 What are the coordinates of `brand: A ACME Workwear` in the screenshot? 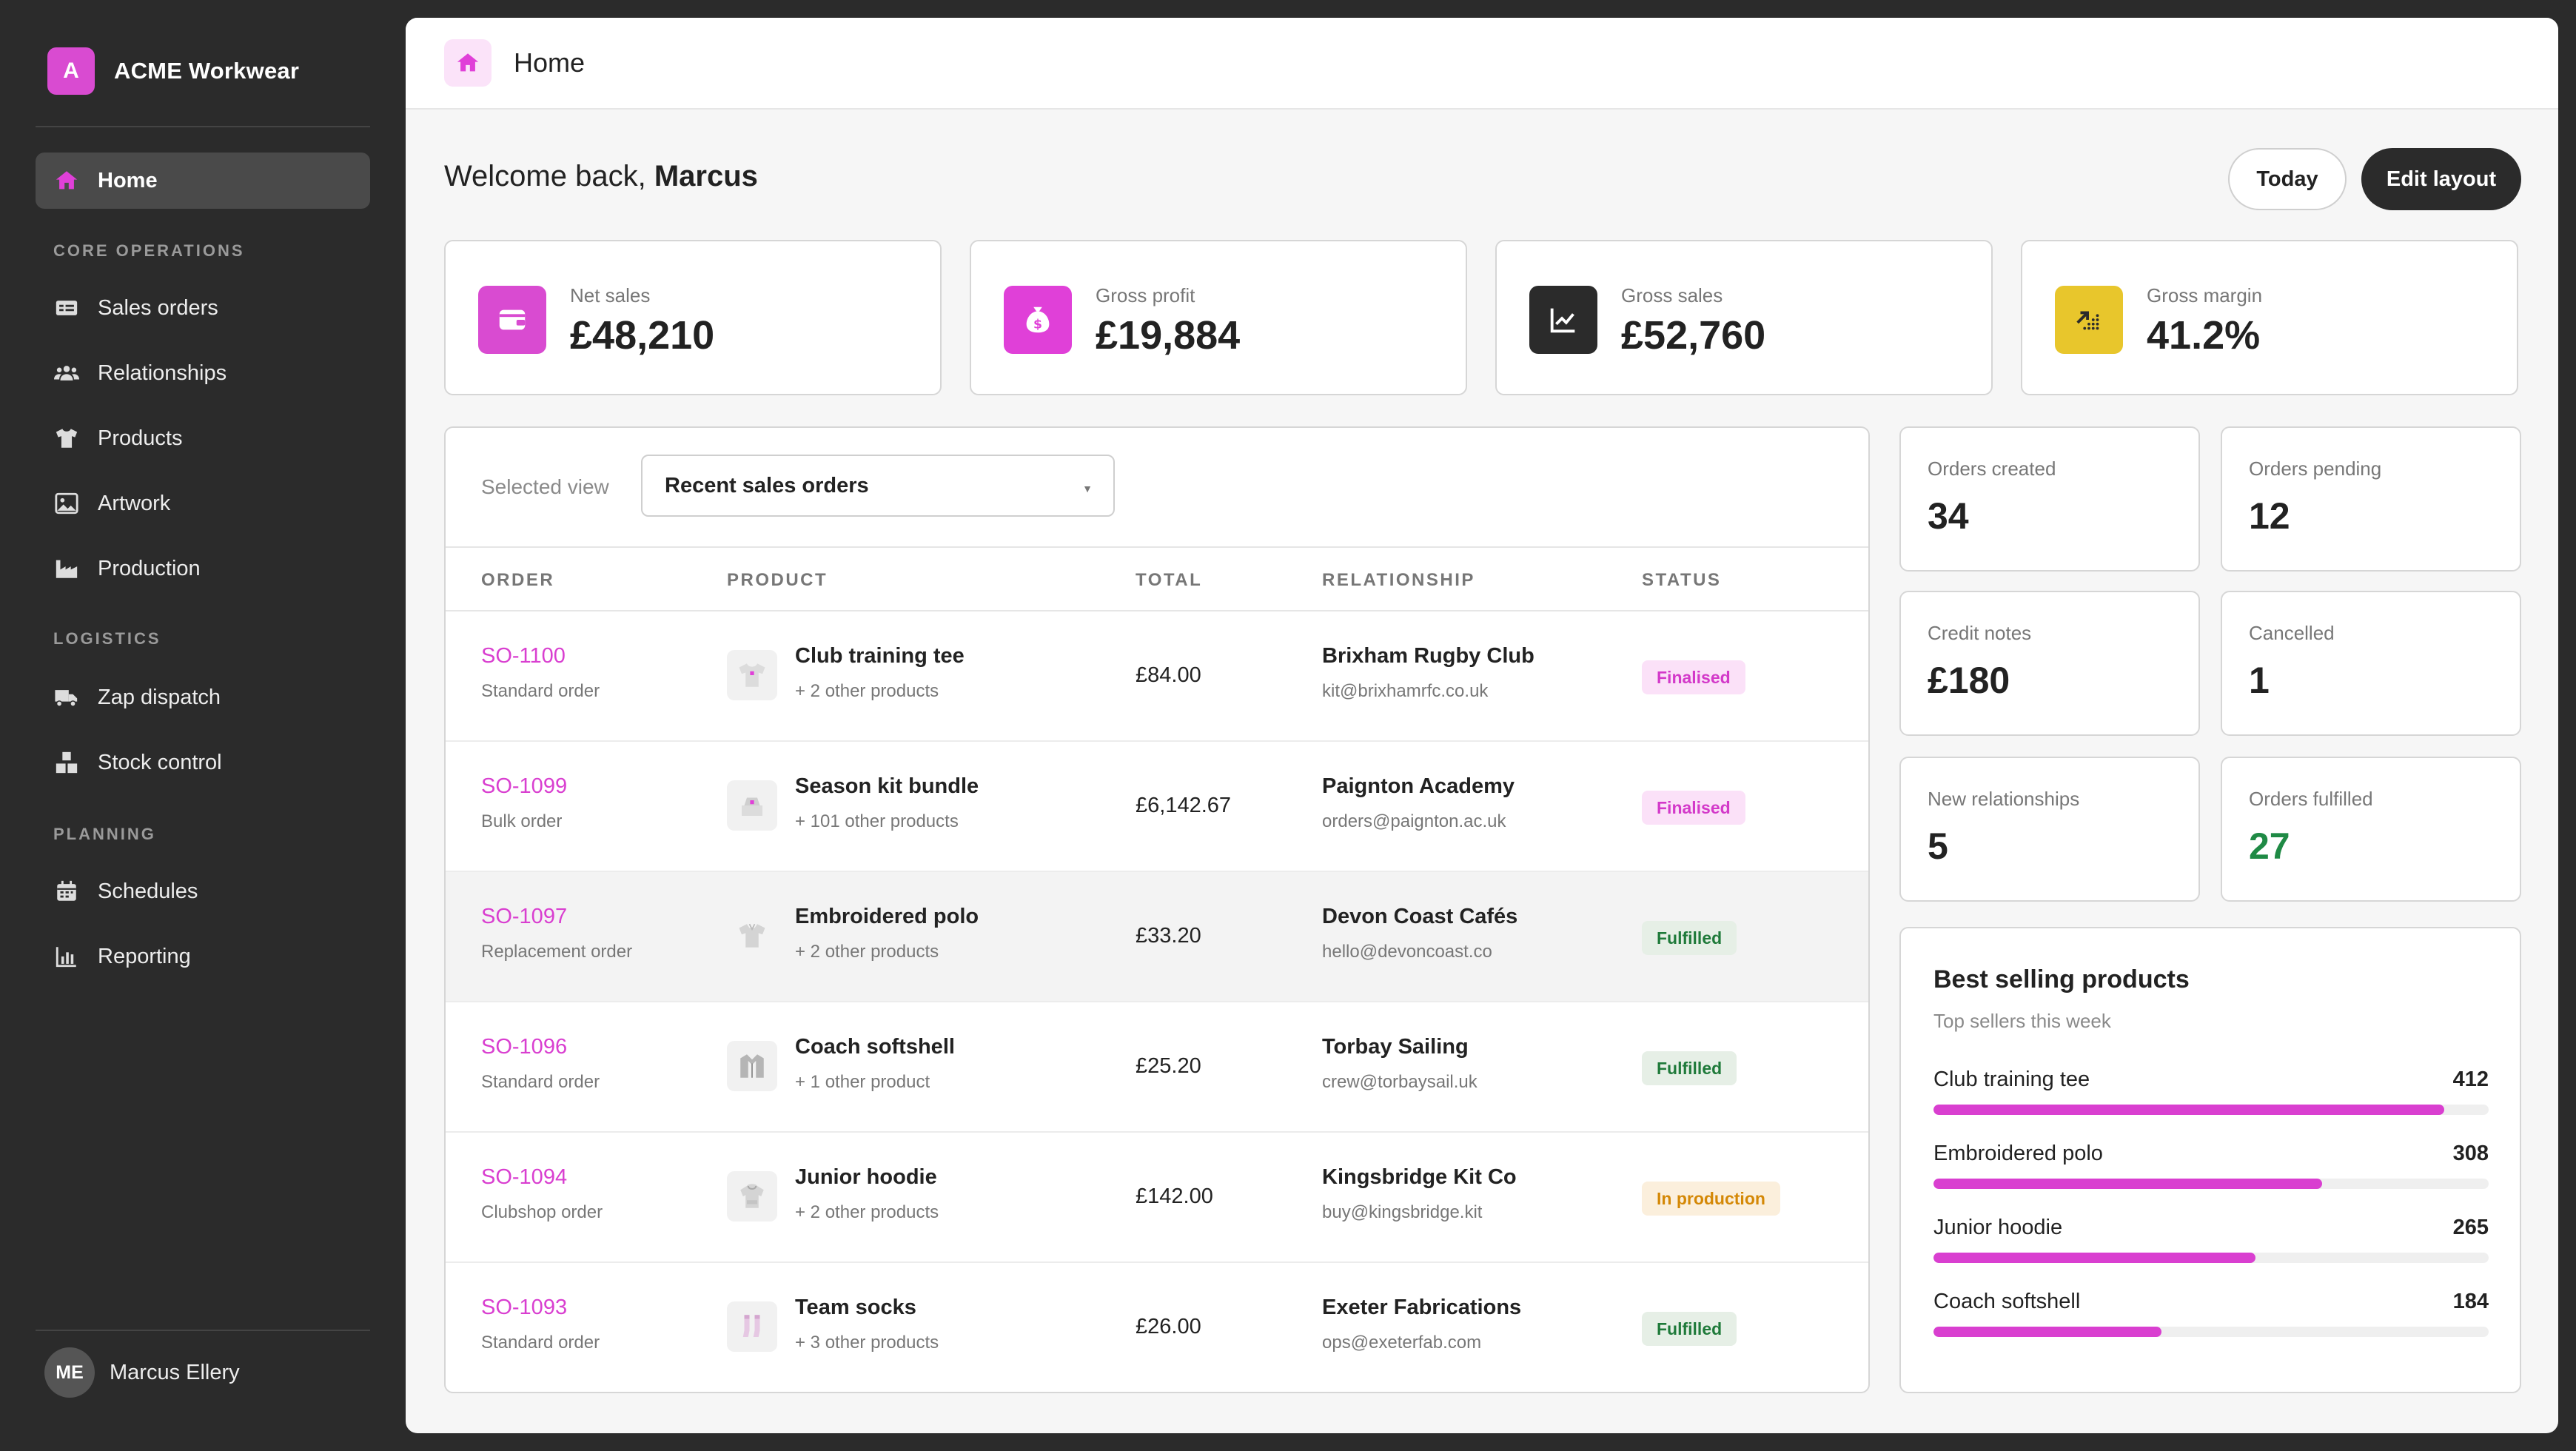 It's located at (173, 71).